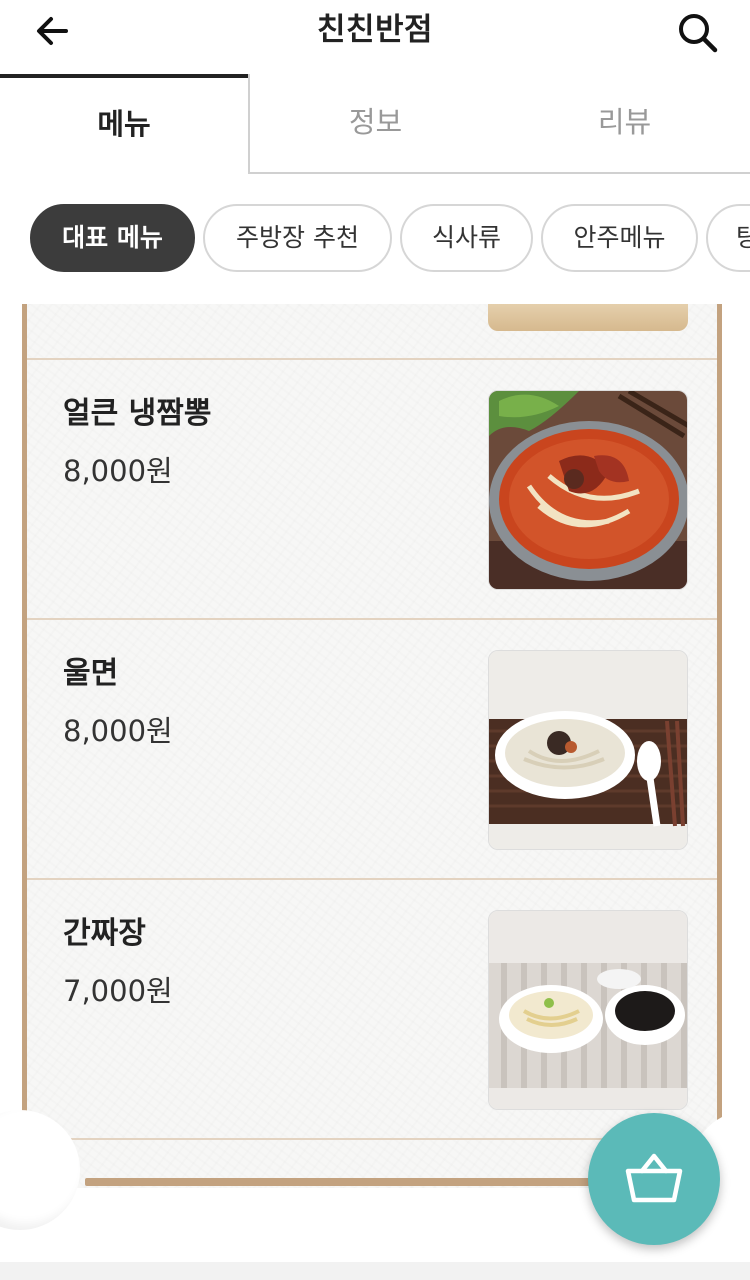  I want to click on tab-reviews: 리뷰, so click(624, 124).